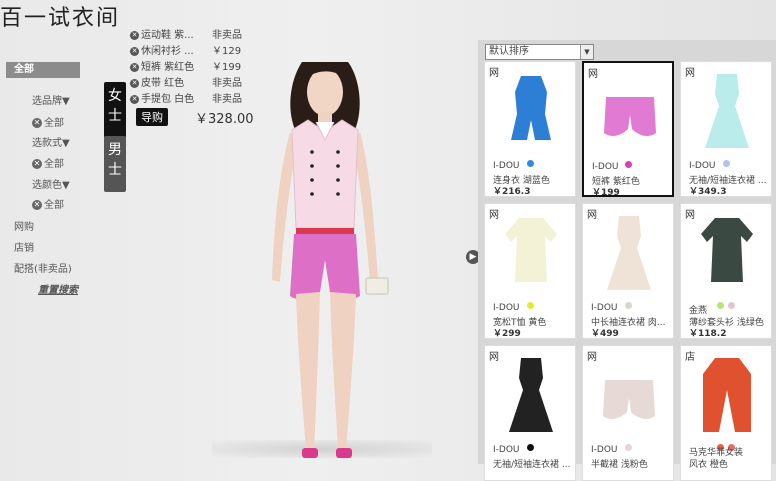 The width and height of the screenshot is (776, 481). I want to click on outfit-item: ✕ 休闲衬衫 ... ￥129, so click(186, 51).